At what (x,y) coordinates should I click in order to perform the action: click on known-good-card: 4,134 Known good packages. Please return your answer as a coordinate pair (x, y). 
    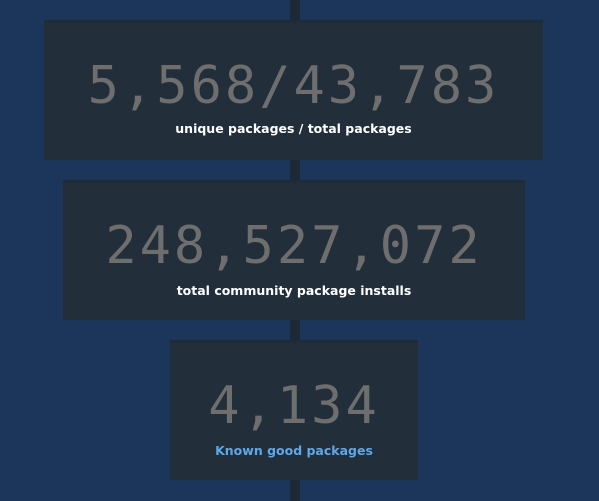
    Looking at the image, I should click on (294, 410).